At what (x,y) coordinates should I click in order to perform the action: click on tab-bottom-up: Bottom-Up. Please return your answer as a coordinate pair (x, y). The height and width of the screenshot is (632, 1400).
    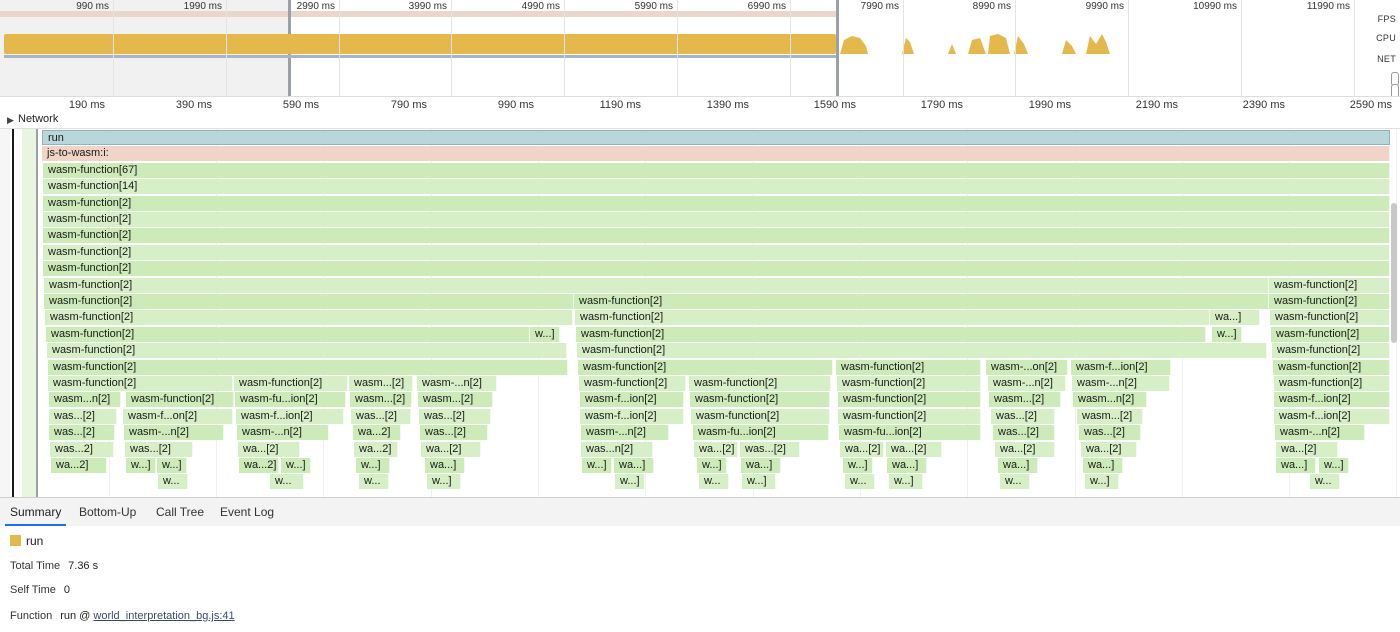
    Looking at the image, I should click on (107, 512).